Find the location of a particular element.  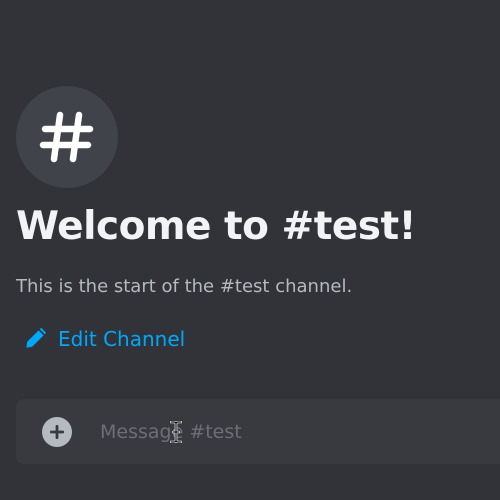

plus-circle-icon is located at coordinates (57, 432).